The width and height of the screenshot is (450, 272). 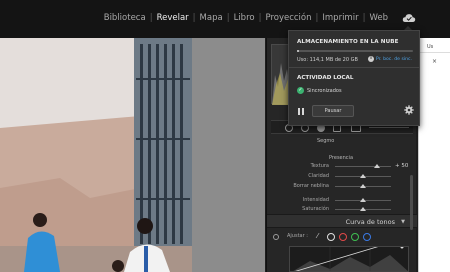 I want to click on channel-rgb-dot, so click(x=331, y=237).